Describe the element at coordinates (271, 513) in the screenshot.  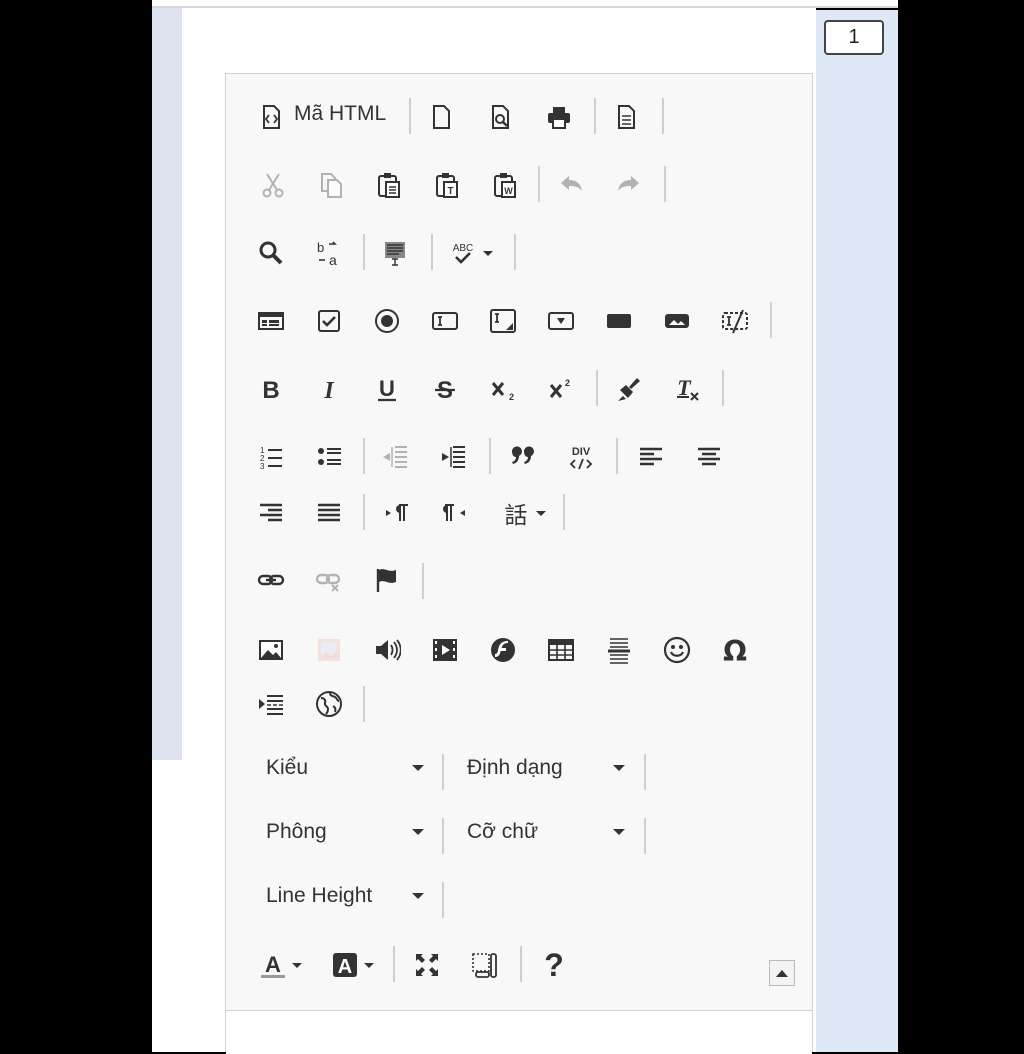
I see `align-right-icon` at that location.